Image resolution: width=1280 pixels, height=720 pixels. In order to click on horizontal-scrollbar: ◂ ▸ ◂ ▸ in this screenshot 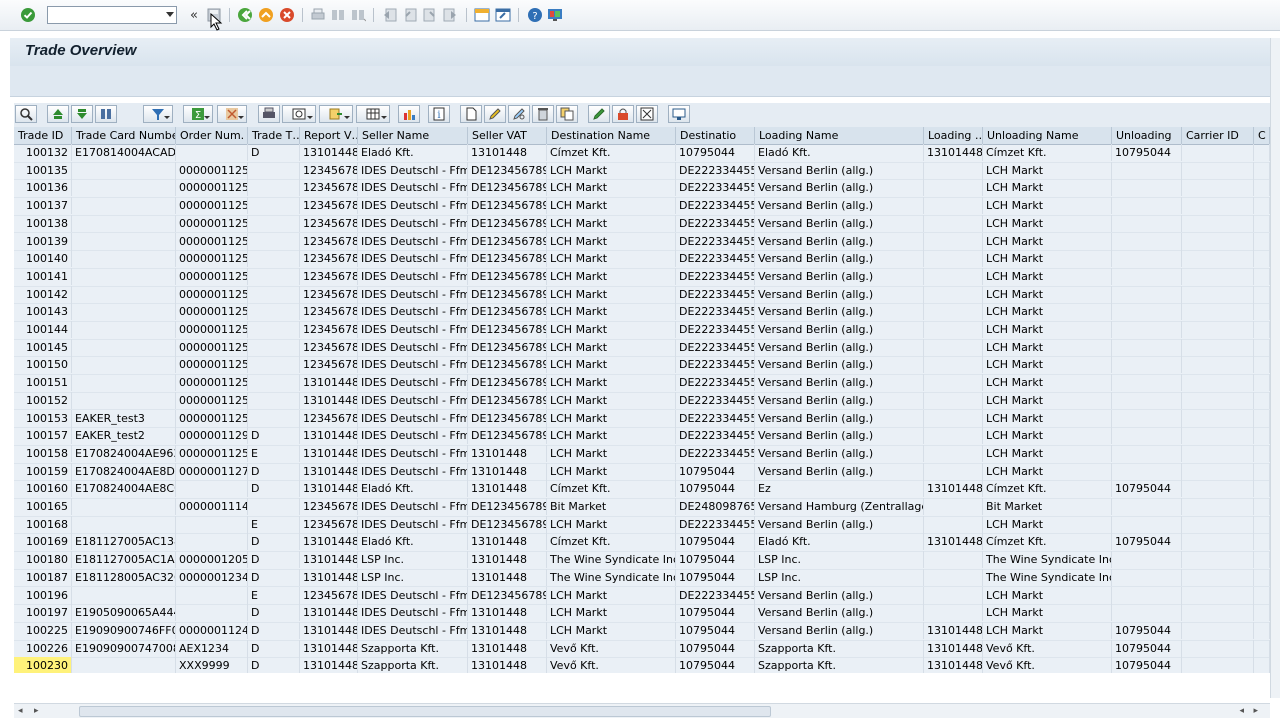, I will do `click(642, 710)`.